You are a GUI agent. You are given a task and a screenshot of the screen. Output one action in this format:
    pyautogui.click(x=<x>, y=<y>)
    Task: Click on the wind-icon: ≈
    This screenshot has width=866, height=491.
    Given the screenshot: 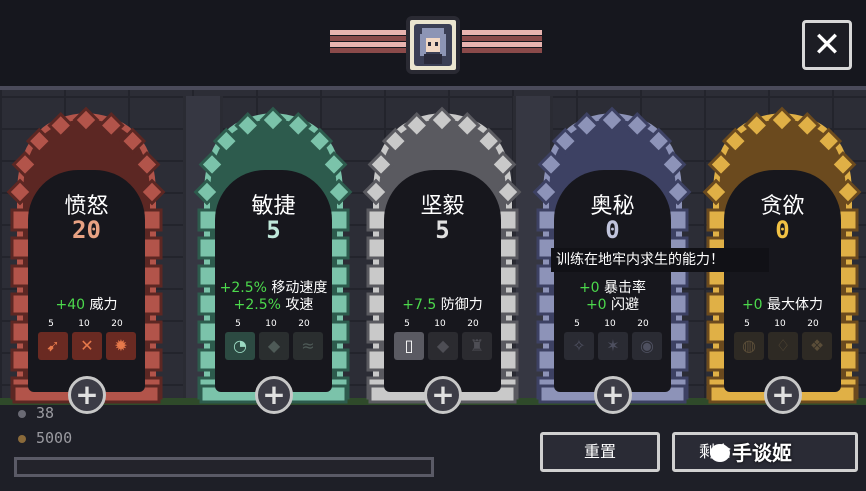 What is the action you would take?
    pyautogui.click(x=308, y=345)
    